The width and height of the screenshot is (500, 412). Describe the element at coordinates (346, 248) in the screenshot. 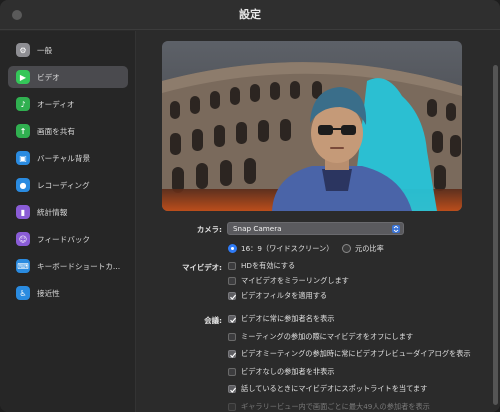

I see `ratio-original-radio` at that location.